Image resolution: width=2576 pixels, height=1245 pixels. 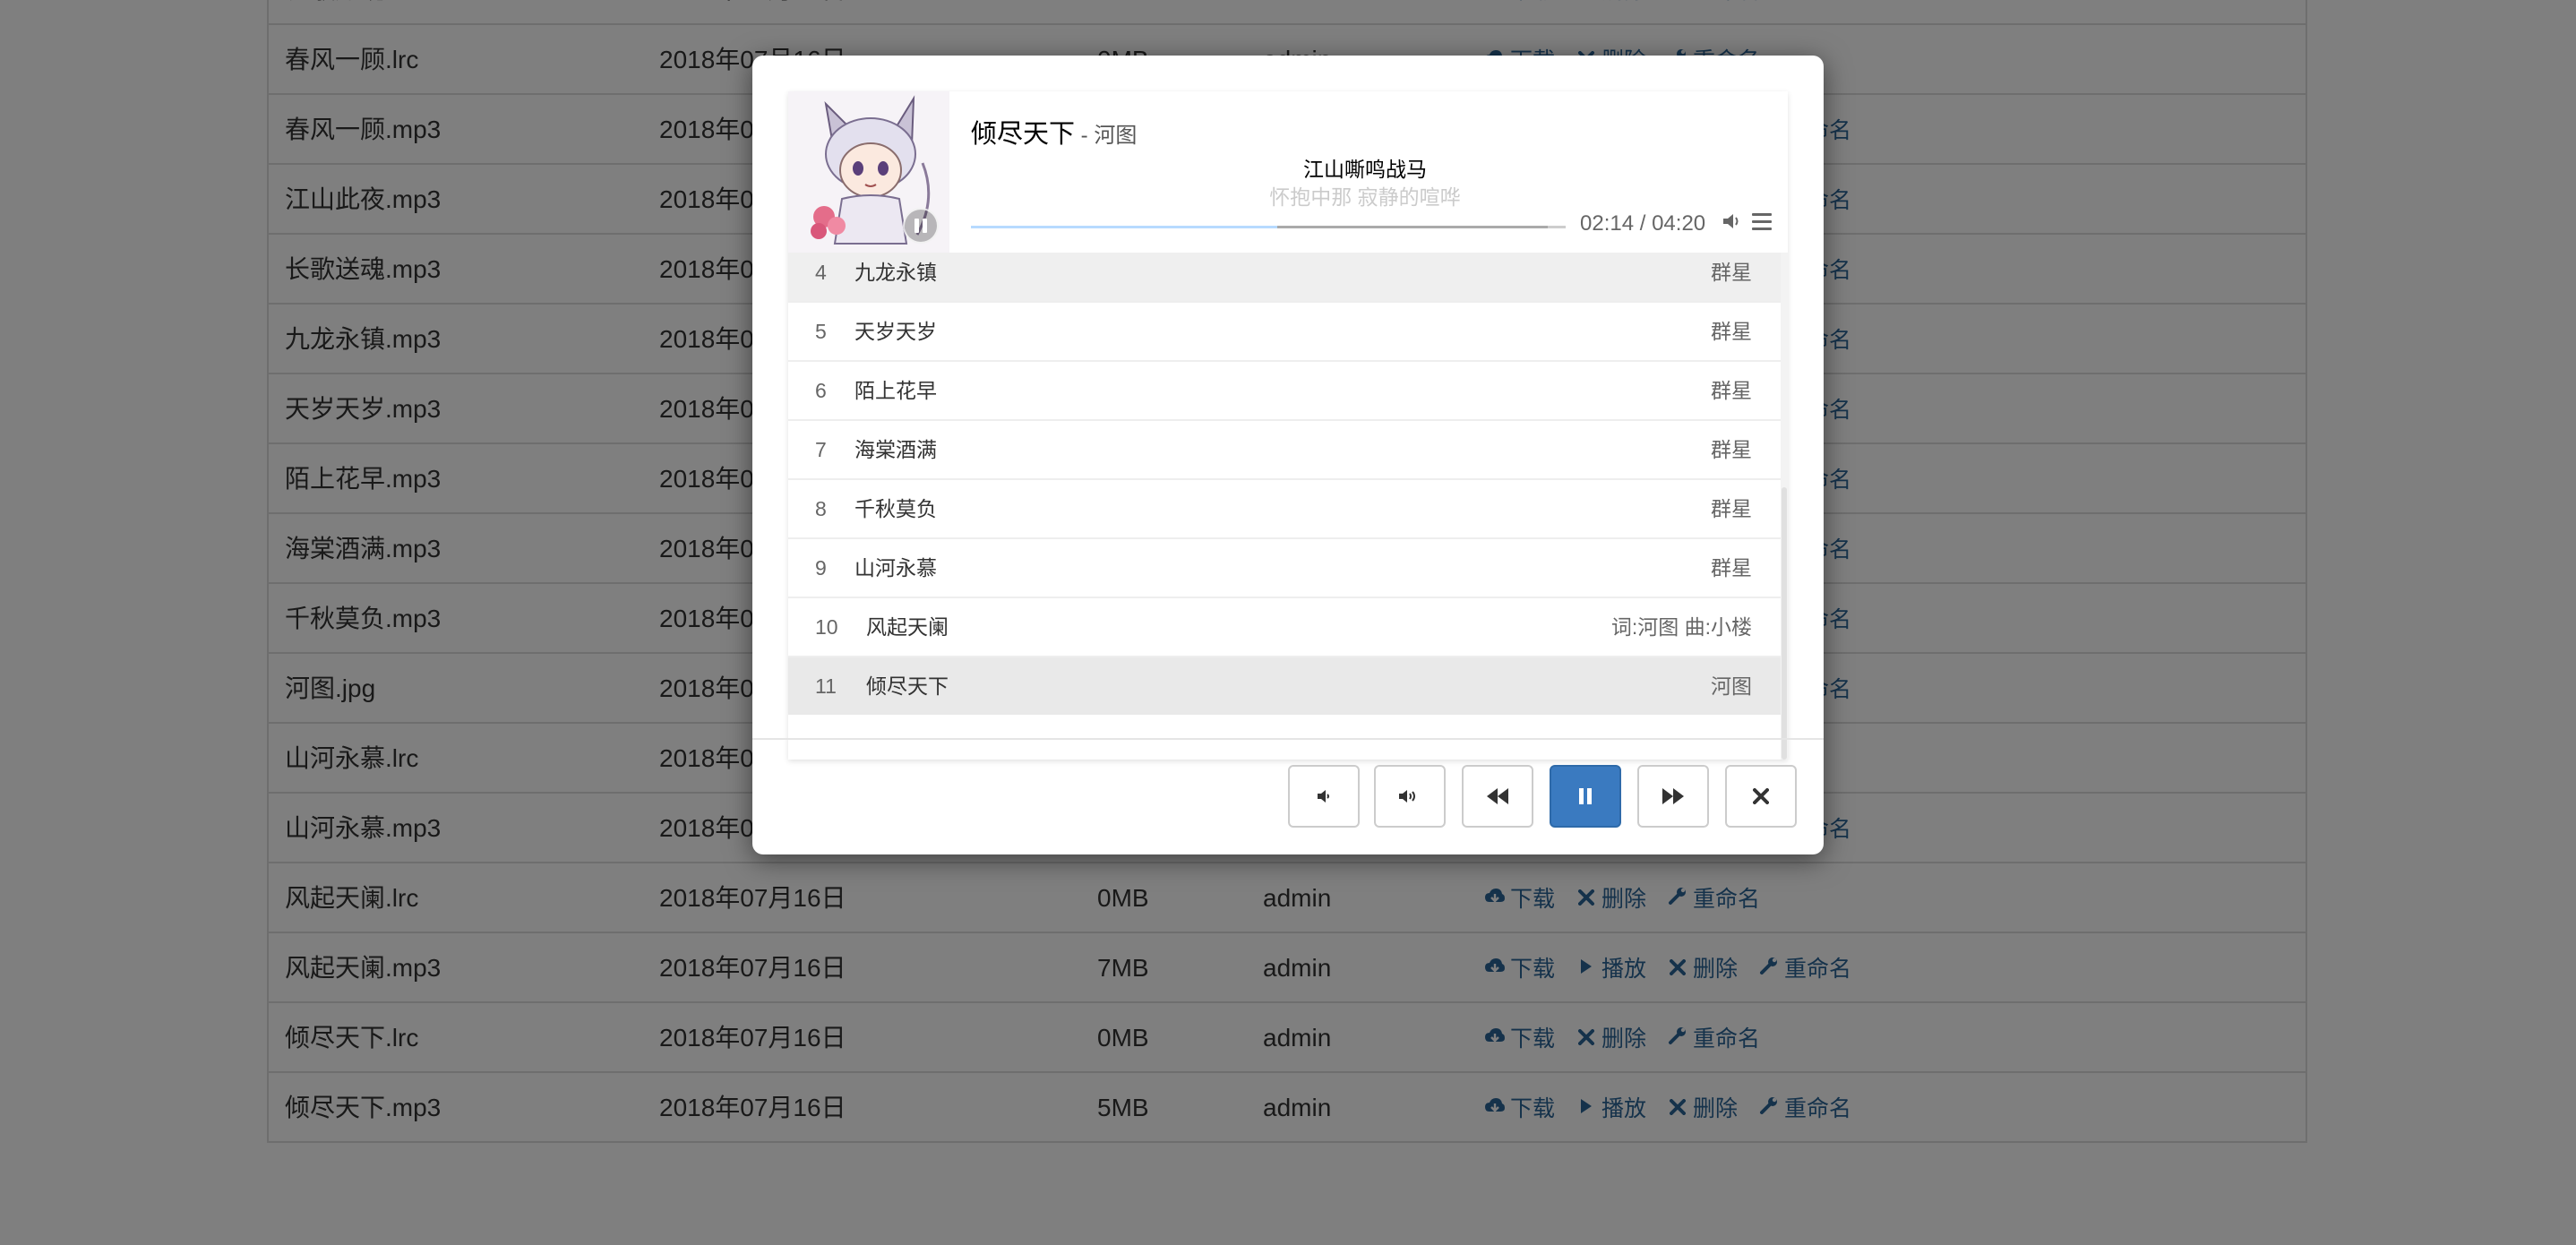 I want to click on playlist-item-index: 11, so click(x=826, y=686).